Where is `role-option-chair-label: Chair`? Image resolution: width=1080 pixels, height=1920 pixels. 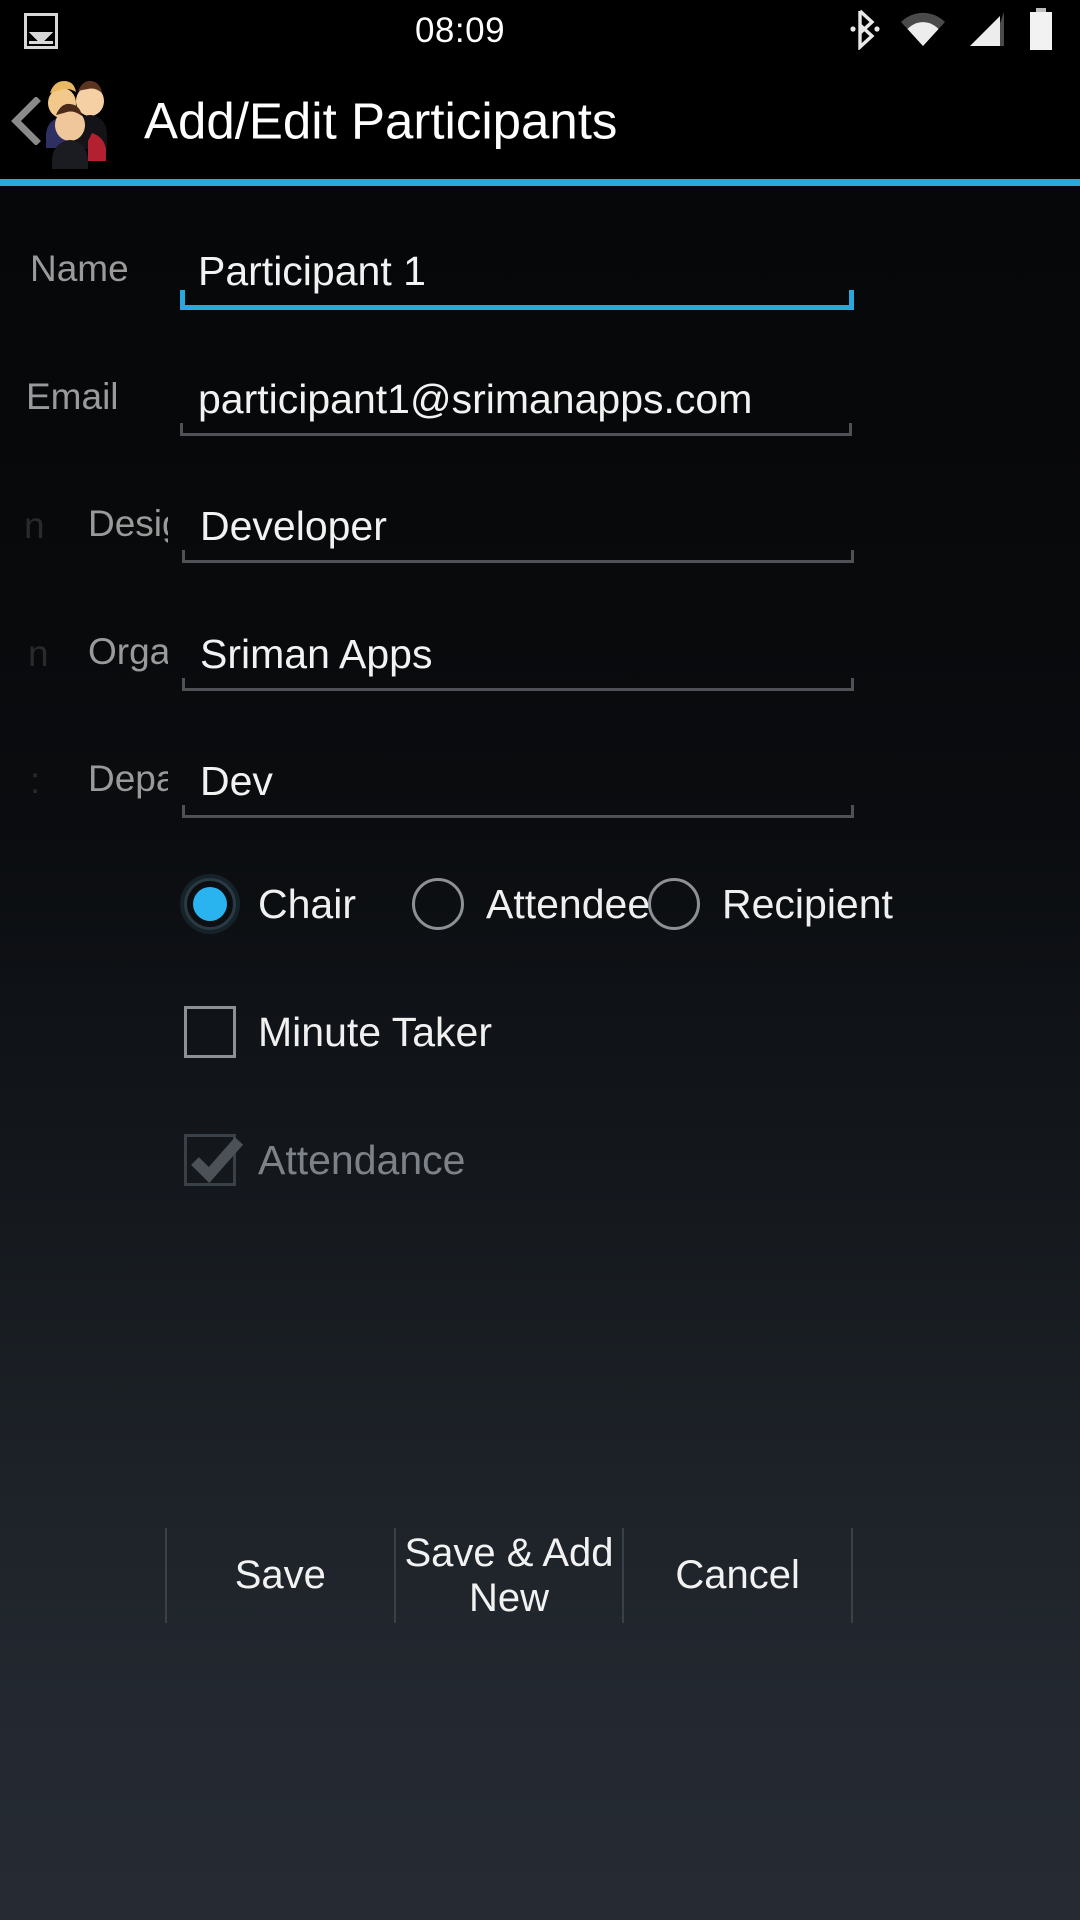 role-option-chair-label: Chair is located at coordinates (307, 903).